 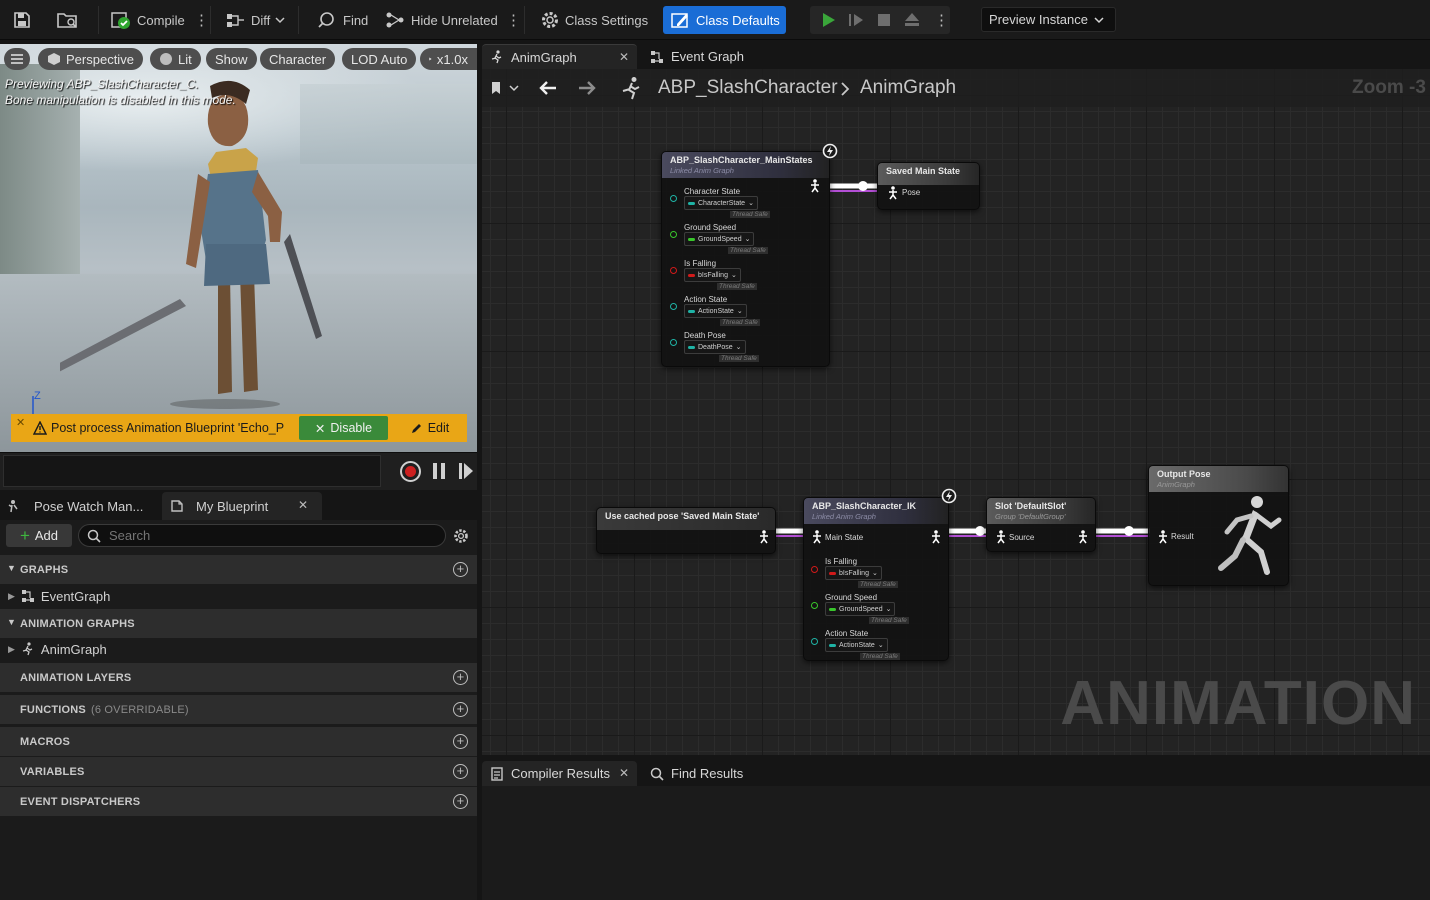 I want to click on disable-button: ✕ Disable, so click(x=343, y=428).